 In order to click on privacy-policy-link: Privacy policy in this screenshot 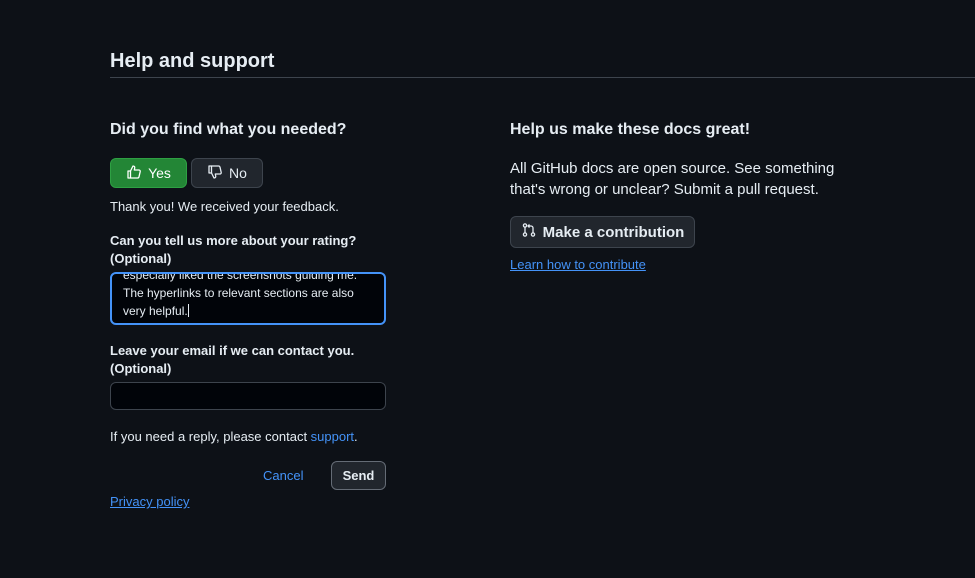, I will do `click(149, 501)`.